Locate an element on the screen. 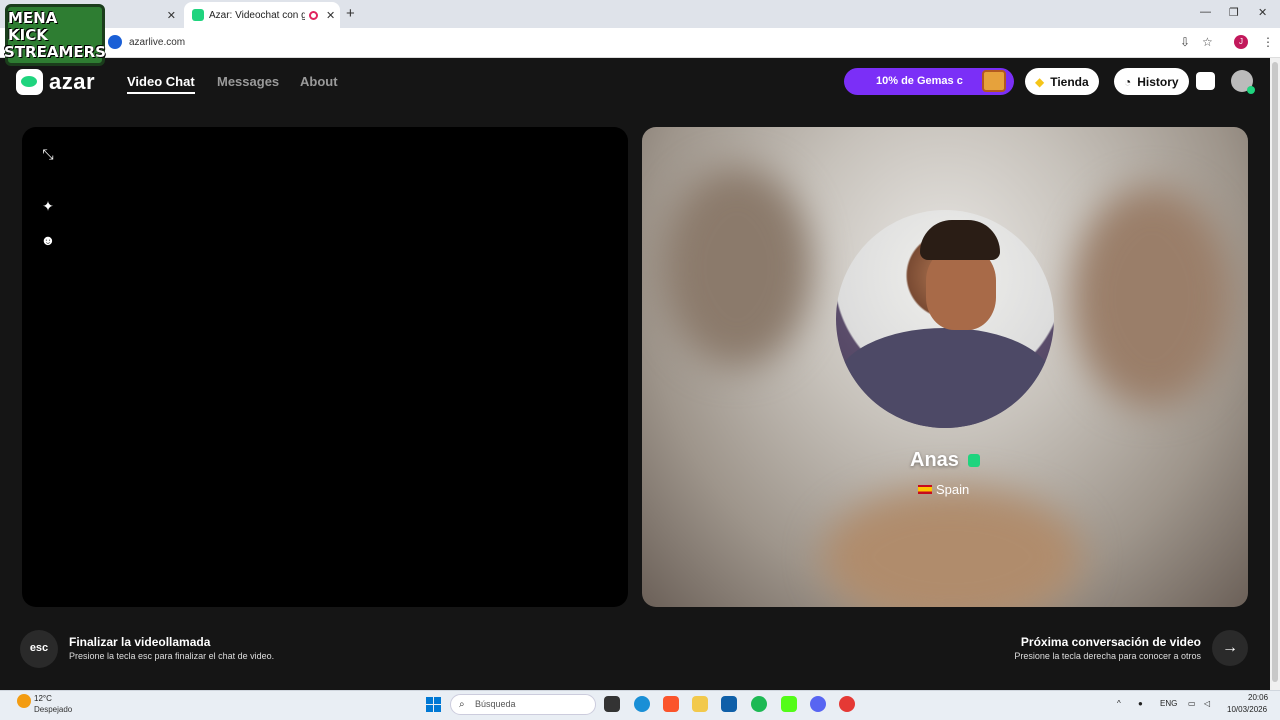 The width and height of the screenshot is (1280, 720). discord-icon is located at coordinates (818, 704).